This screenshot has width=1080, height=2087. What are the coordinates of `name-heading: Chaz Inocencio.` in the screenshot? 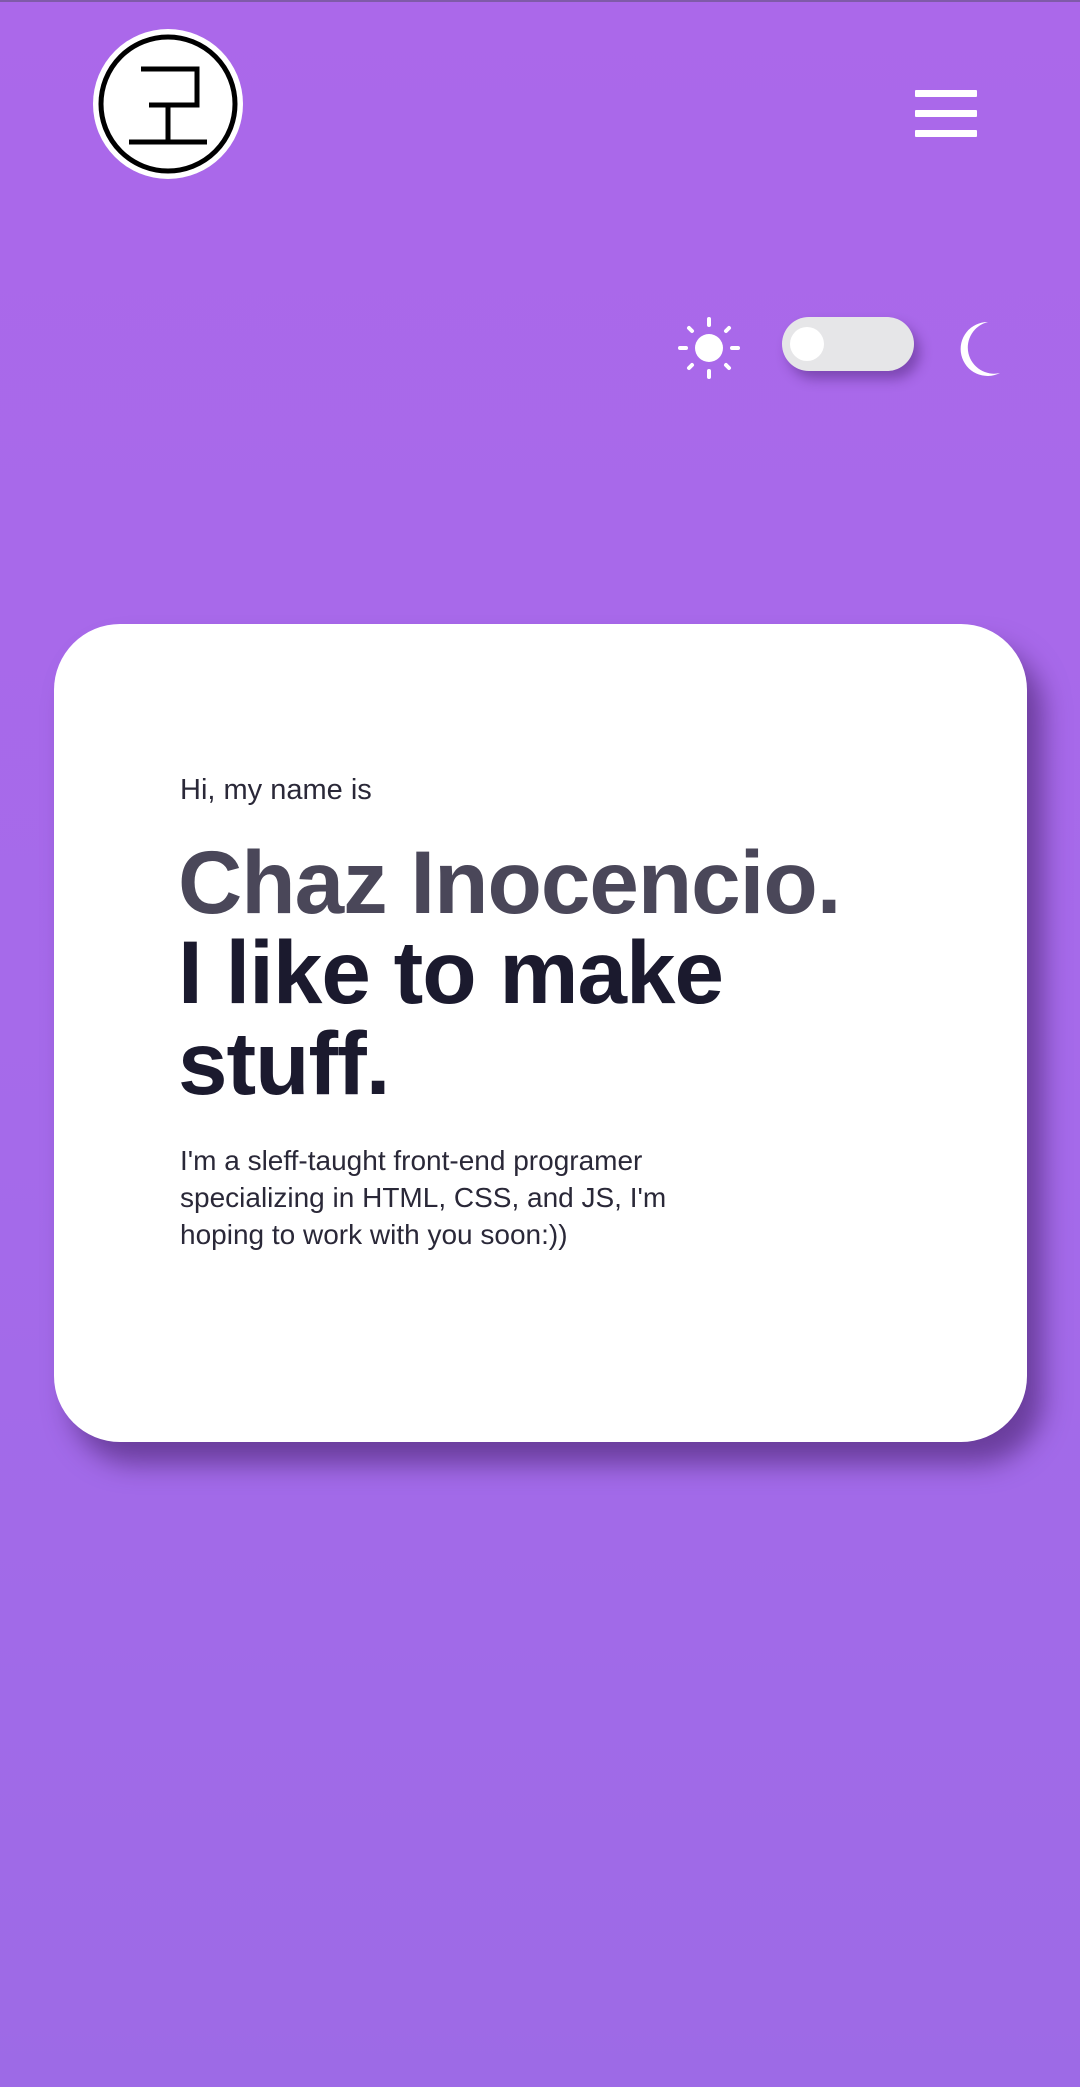 It's located at (509, 882).